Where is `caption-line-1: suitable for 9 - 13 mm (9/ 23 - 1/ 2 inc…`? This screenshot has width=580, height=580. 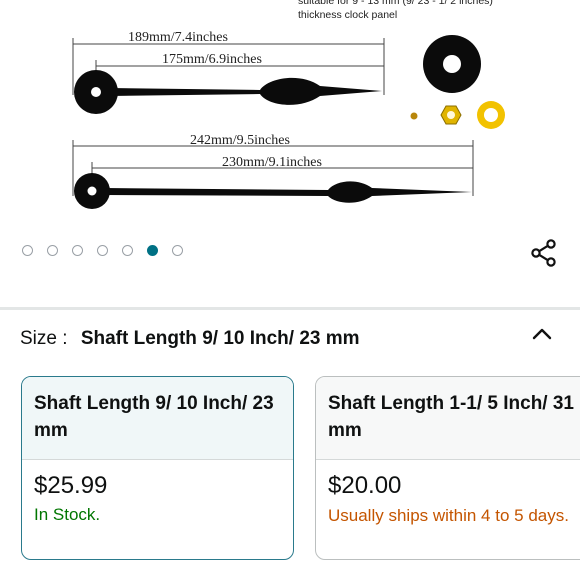 caption-line-1: suitable for 9 - 13 mm (9/ 23 - 1/ 2 inc… is located at coordinates (395, 3).